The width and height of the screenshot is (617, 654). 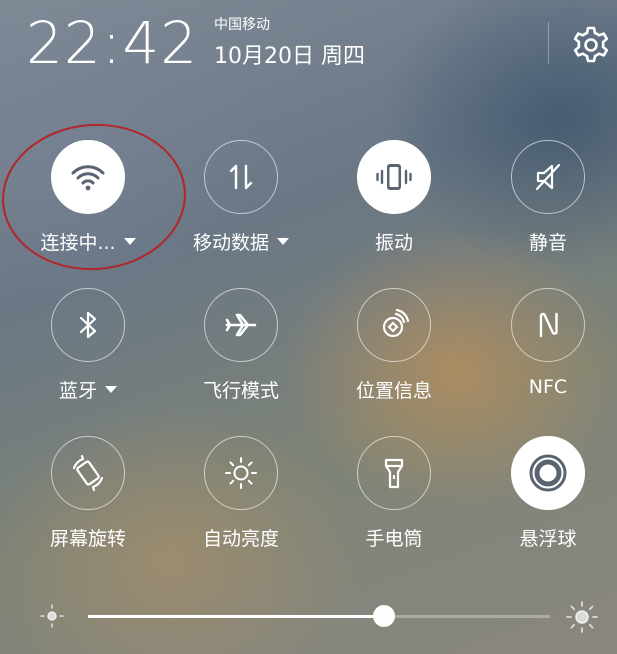 I want to click on vibrate-icon, so click(x=394, y=177).